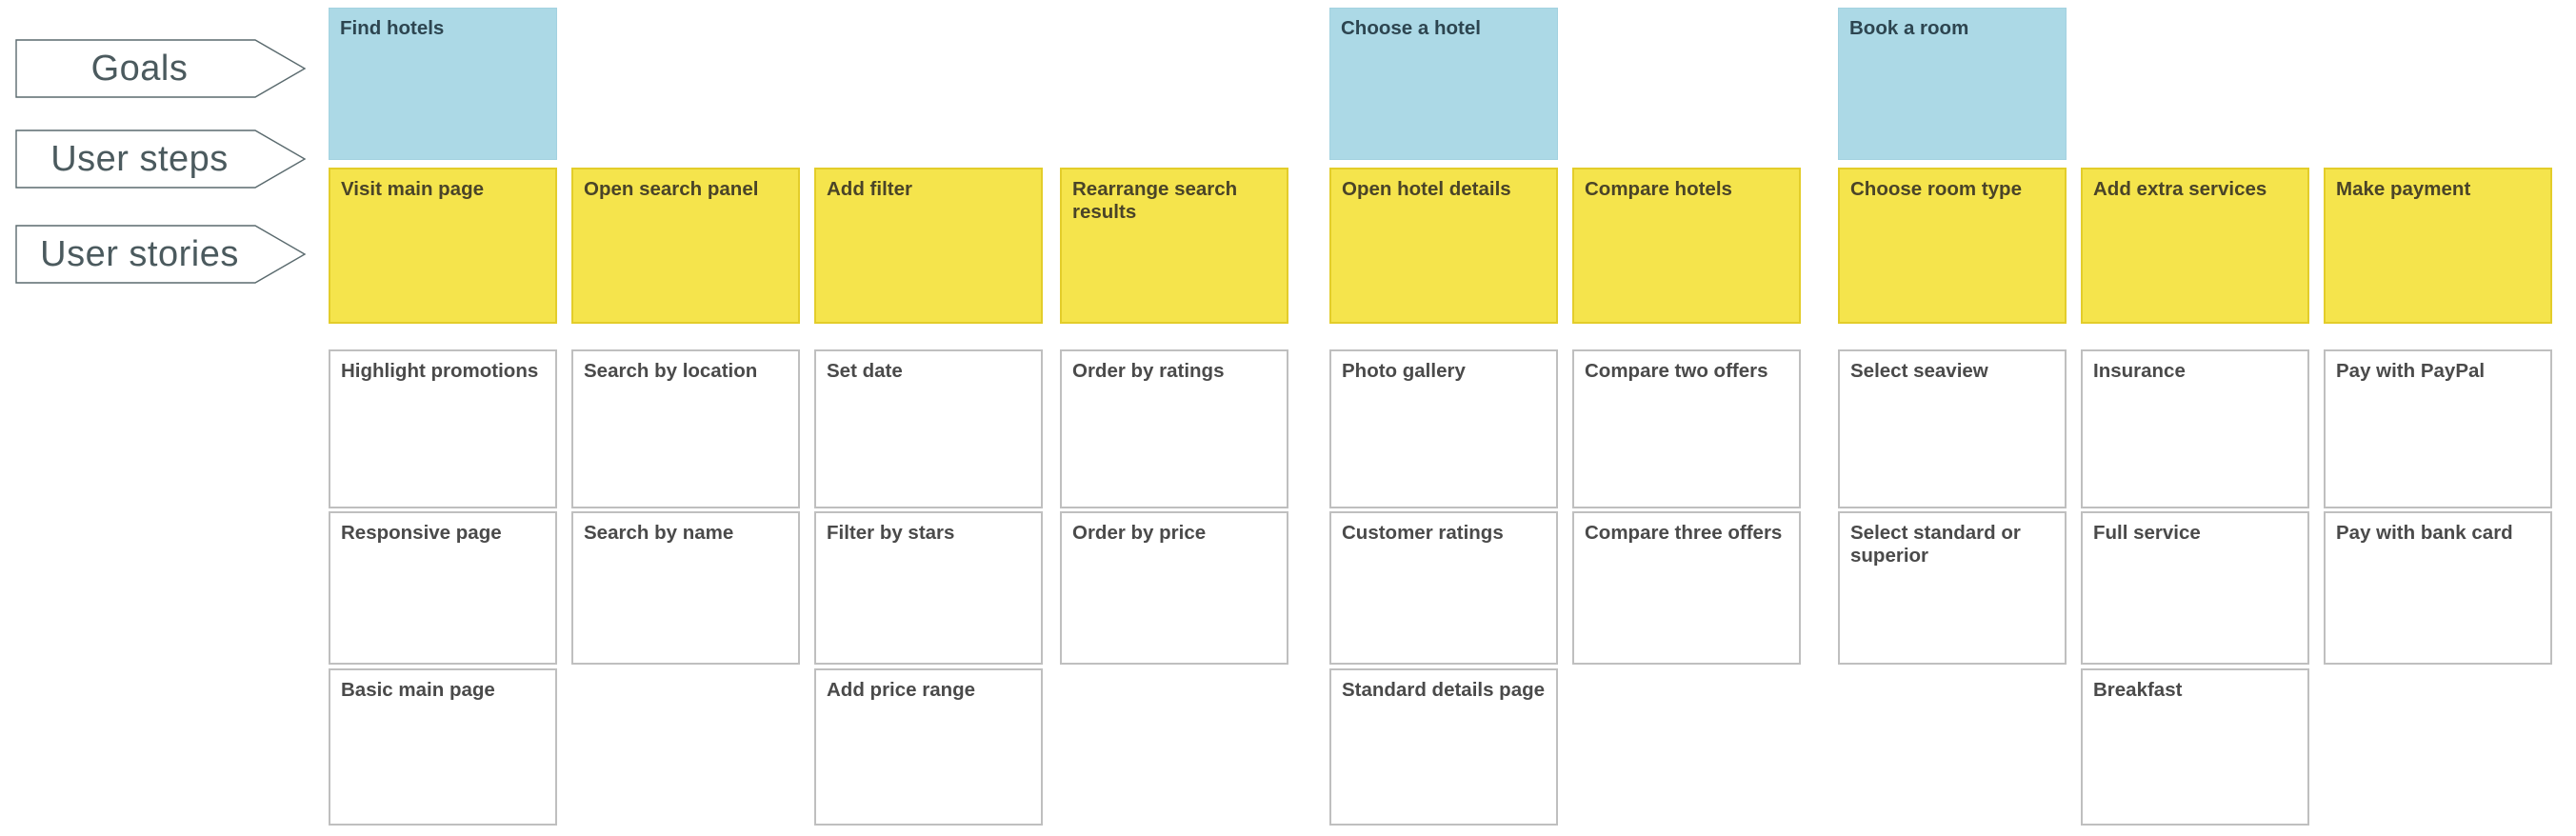 The width and height of the screenshot is (2576, 836). What do you see at coordinates (869, 189) in the screenshot?
I see `user-step-card-label: Add filter` at bounding box center [869, 189].